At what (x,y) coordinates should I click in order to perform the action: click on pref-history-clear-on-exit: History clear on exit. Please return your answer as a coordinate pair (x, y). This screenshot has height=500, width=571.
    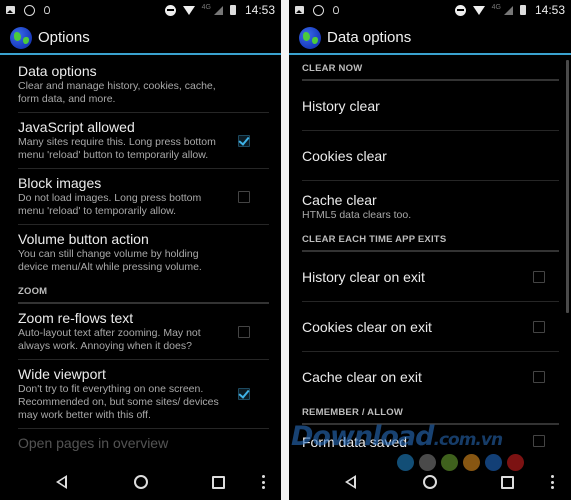
    Looking at the image, I should click on (430, 277).